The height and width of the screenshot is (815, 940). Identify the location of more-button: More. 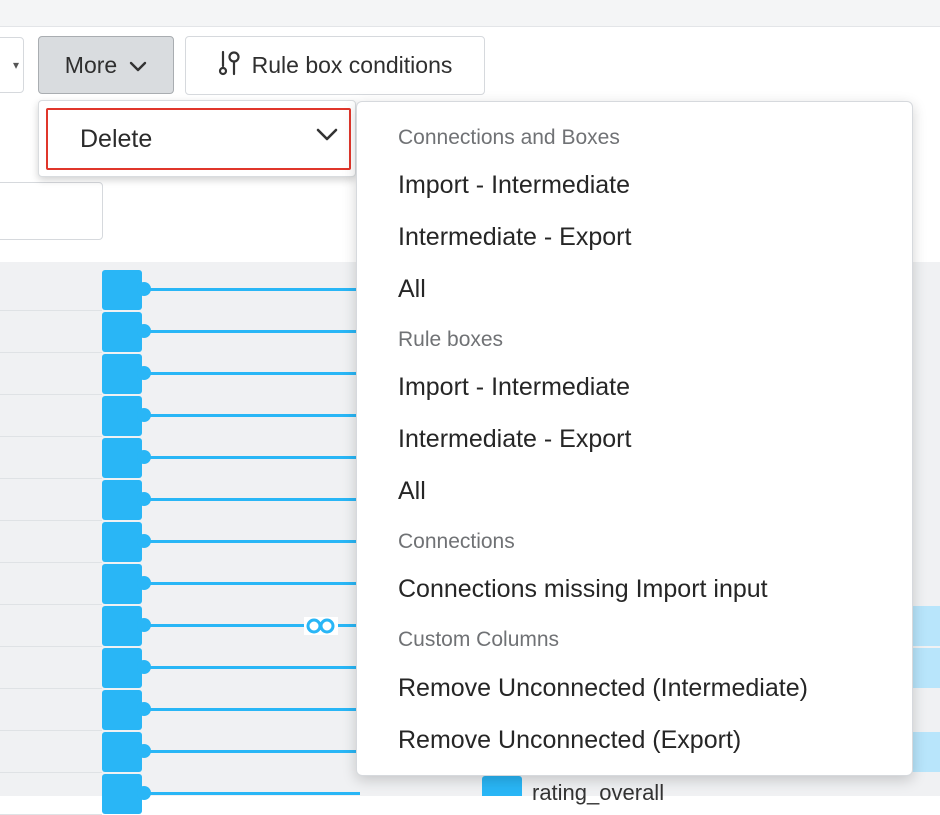
(106, 65).